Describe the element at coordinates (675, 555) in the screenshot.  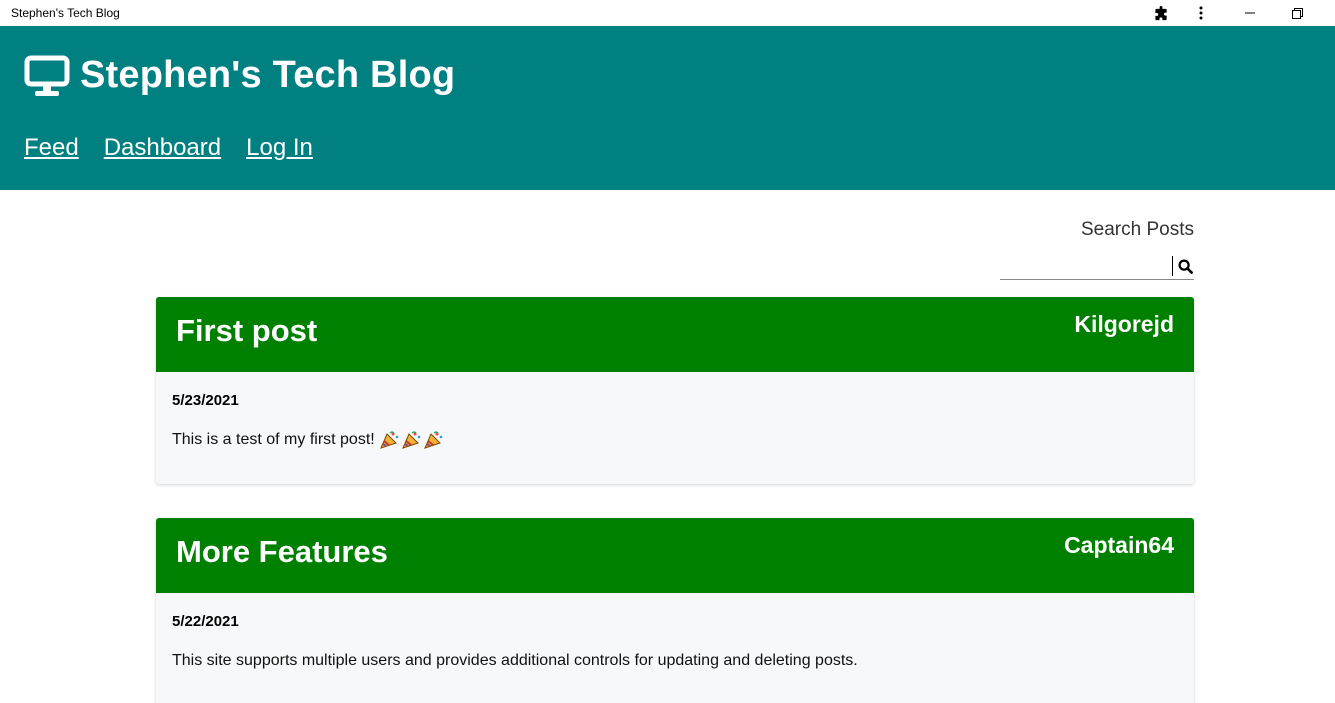
I see `post-header: More Features Captain64` at that location.